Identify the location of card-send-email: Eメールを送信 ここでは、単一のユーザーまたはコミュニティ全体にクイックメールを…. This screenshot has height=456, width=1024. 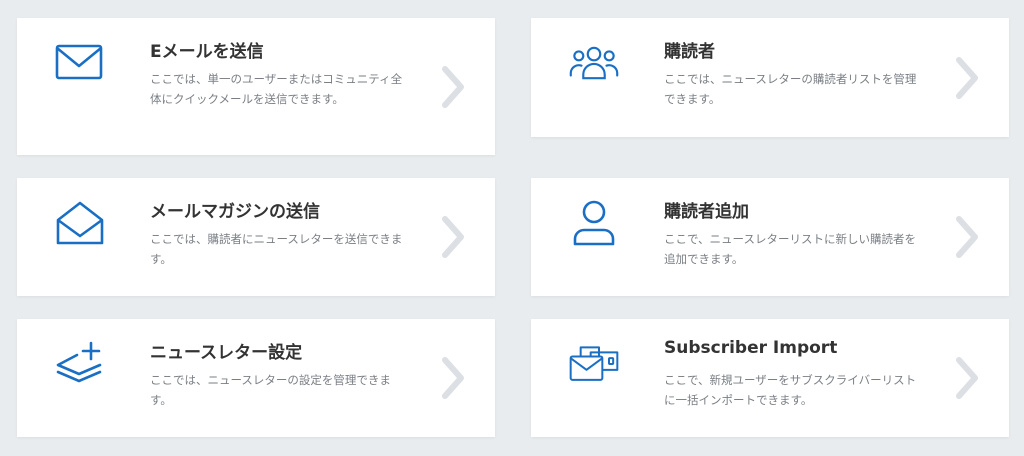
(256, 86).